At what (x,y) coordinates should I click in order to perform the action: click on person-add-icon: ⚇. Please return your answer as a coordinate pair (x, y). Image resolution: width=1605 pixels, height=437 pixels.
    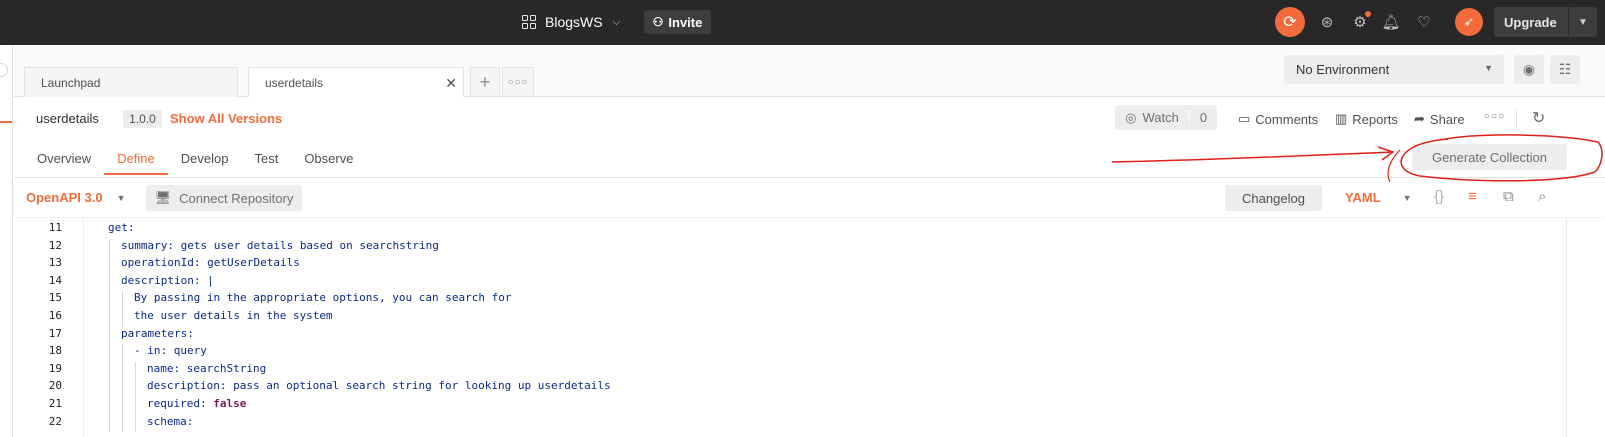
    Looking at the image, I should click on (658, 22).